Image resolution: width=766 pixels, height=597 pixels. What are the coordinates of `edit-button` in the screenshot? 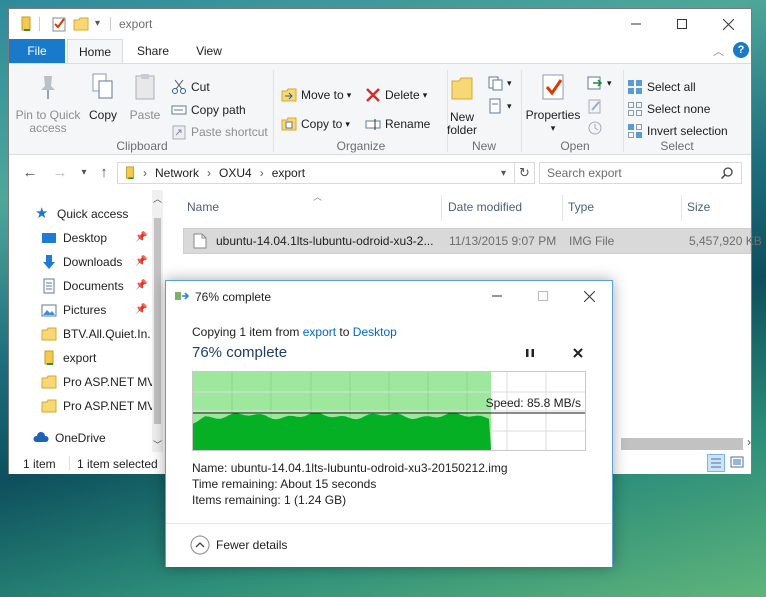 It's located at (597, 106).